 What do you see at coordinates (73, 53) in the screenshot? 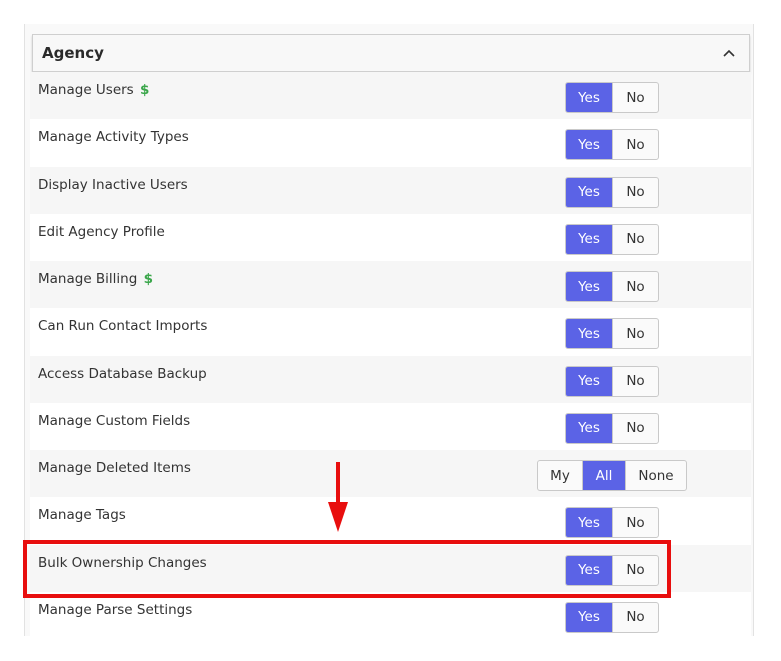
I see `section-title: Agency` at bounding box center [73, 53].